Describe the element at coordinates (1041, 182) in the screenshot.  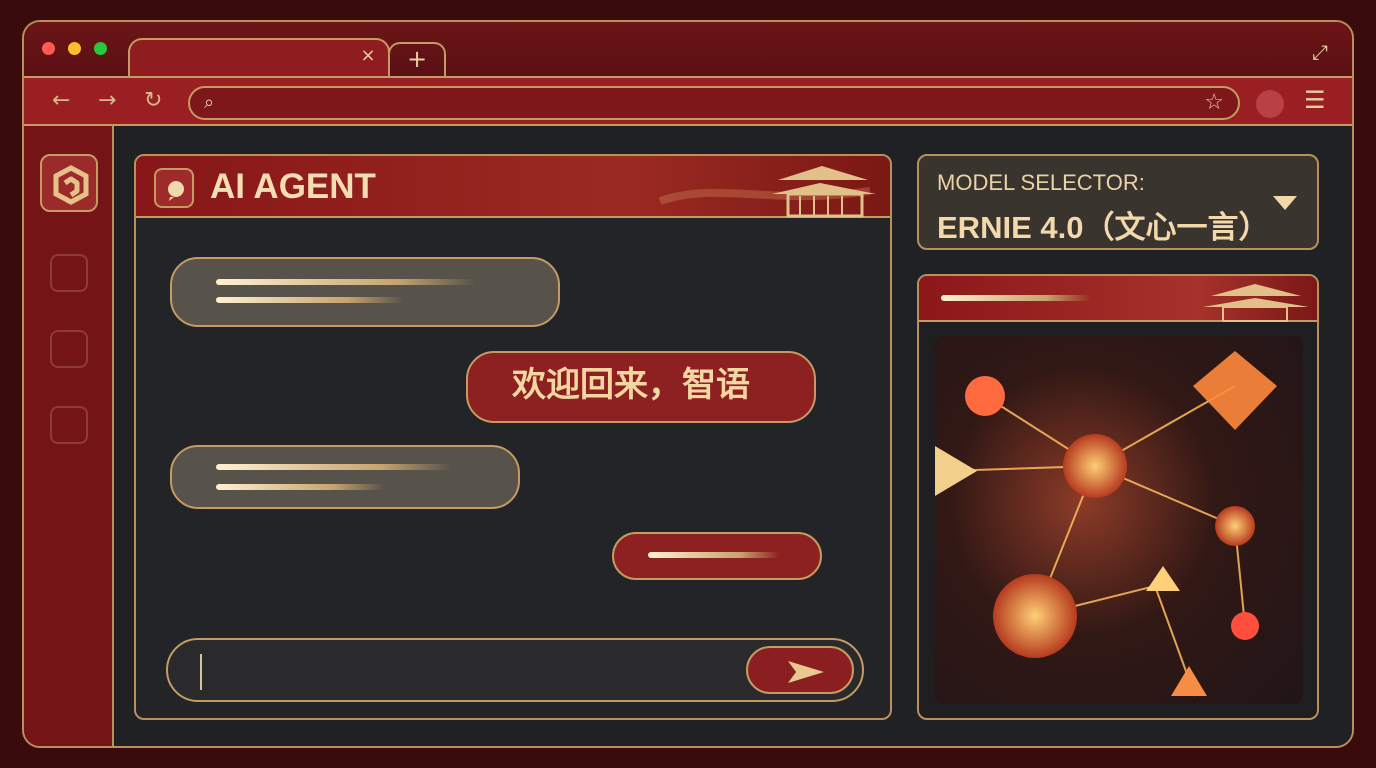
I see `model-selector-label: MODEL SELECTOR:` at that location.